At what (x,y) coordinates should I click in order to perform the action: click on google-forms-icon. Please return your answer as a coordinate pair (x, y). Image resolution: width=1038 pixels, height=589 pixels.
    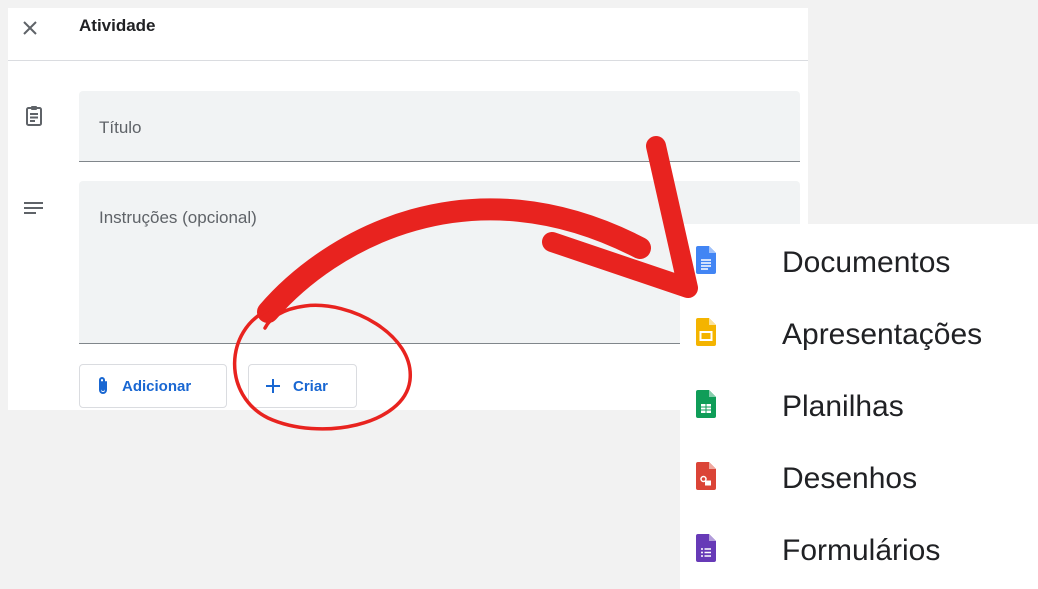
    Looking at the image, I should click on (706, 548).